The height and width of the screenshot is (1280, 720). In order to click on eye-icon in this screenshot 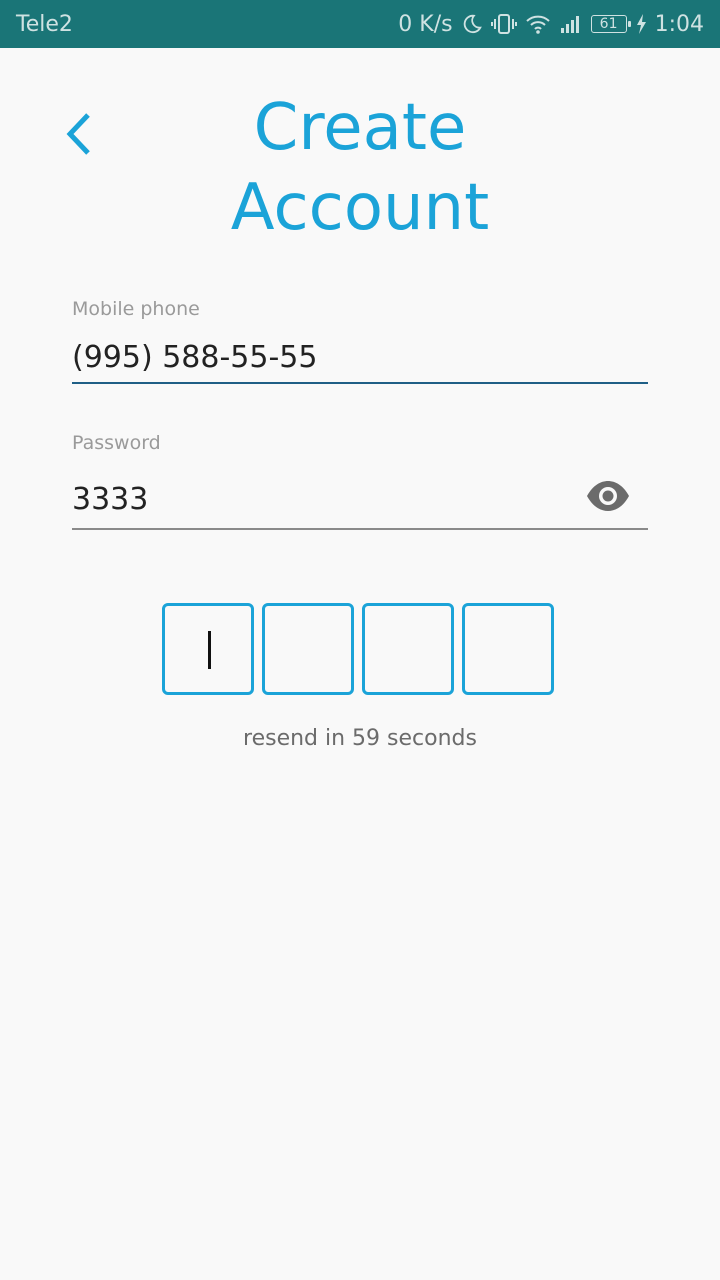, I will do `click(608, 498)`.